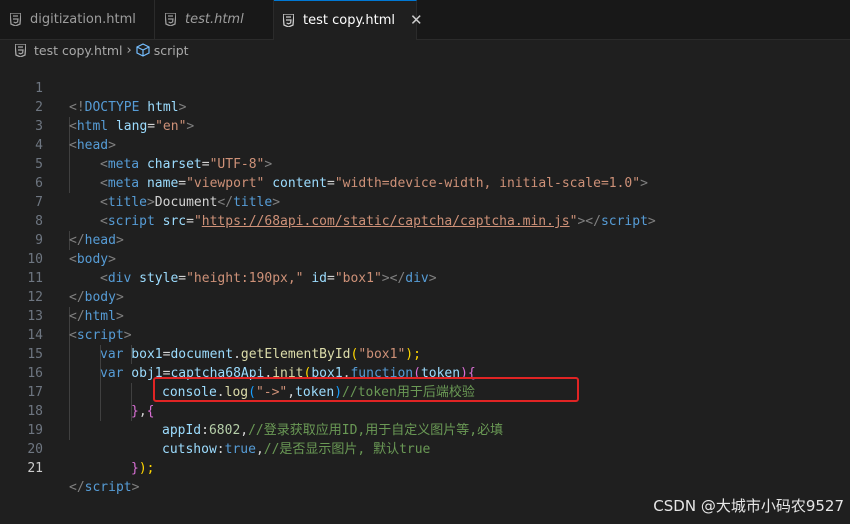 The height and width of the screenshot is (524, 850). I want to click on tab-label: test.html, so click(214, 19).